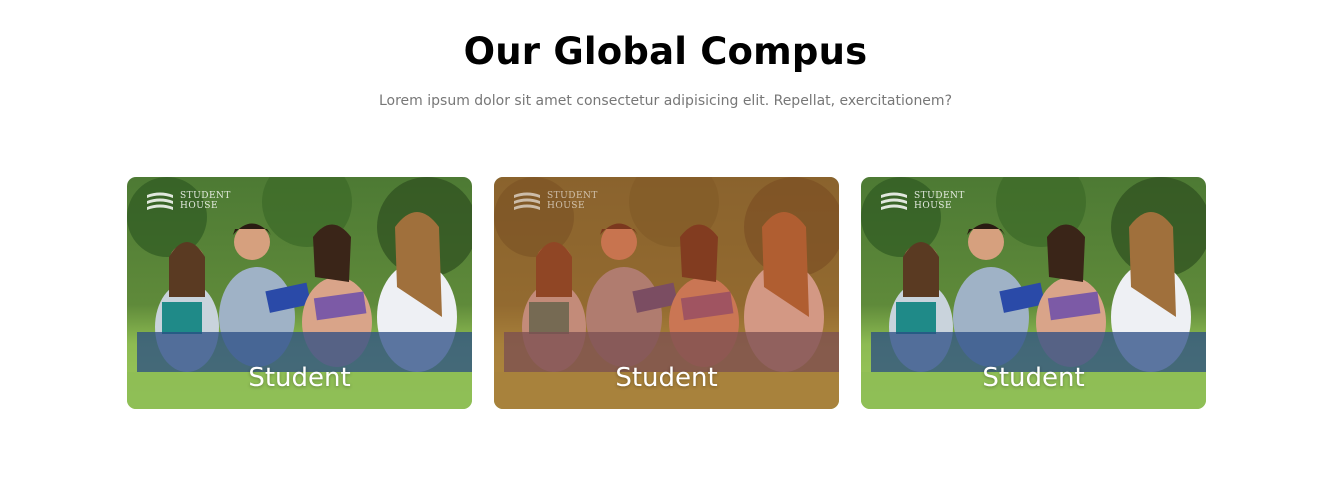 This screenshot has height=497, width=1331. I want to click on campus-card-active: STUDENT HOUSE Student, so click(666, 293).